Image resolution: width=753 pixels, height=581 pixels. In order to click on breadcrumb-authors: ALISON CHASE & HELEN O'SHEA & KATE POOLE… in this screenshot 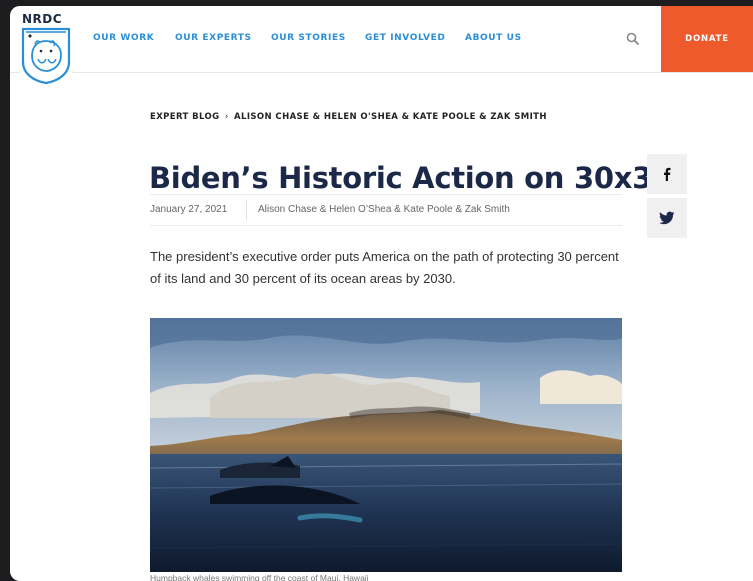, I will do `click(390, 117)`.